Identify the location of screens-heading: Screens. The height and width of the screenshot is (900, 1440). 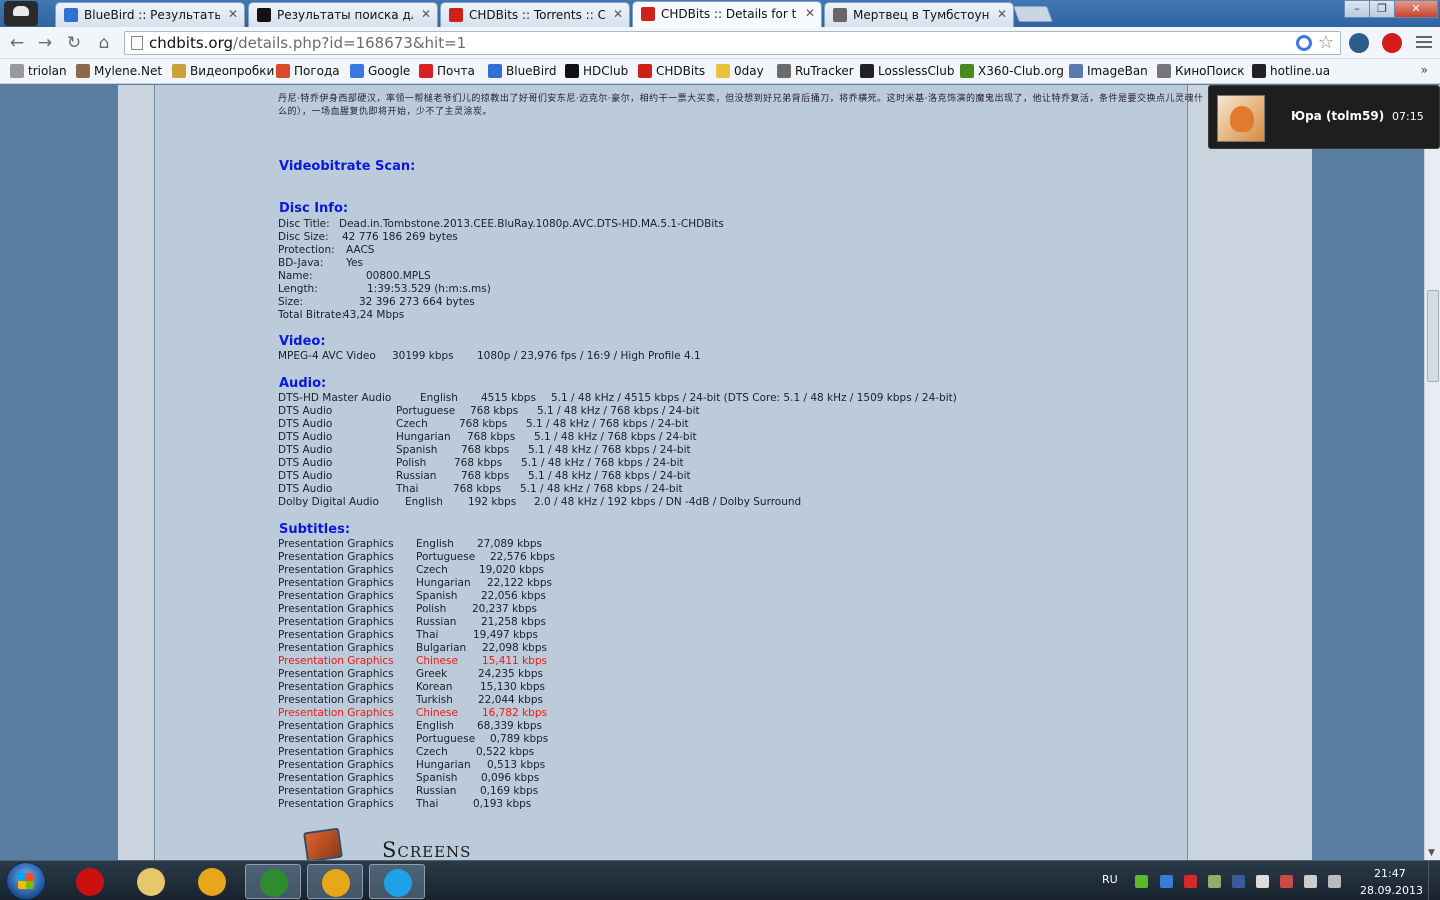
(427, 849).